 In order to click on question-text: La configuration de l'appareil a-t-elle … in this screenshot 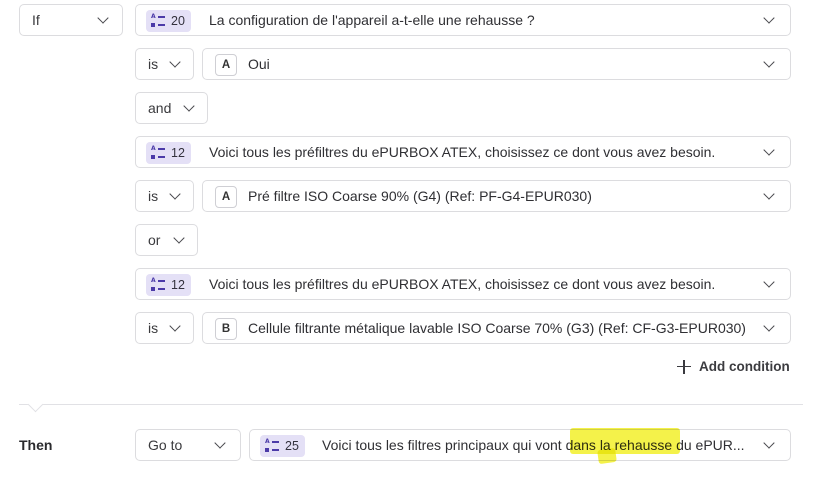, I will do `click(372, 20)`.